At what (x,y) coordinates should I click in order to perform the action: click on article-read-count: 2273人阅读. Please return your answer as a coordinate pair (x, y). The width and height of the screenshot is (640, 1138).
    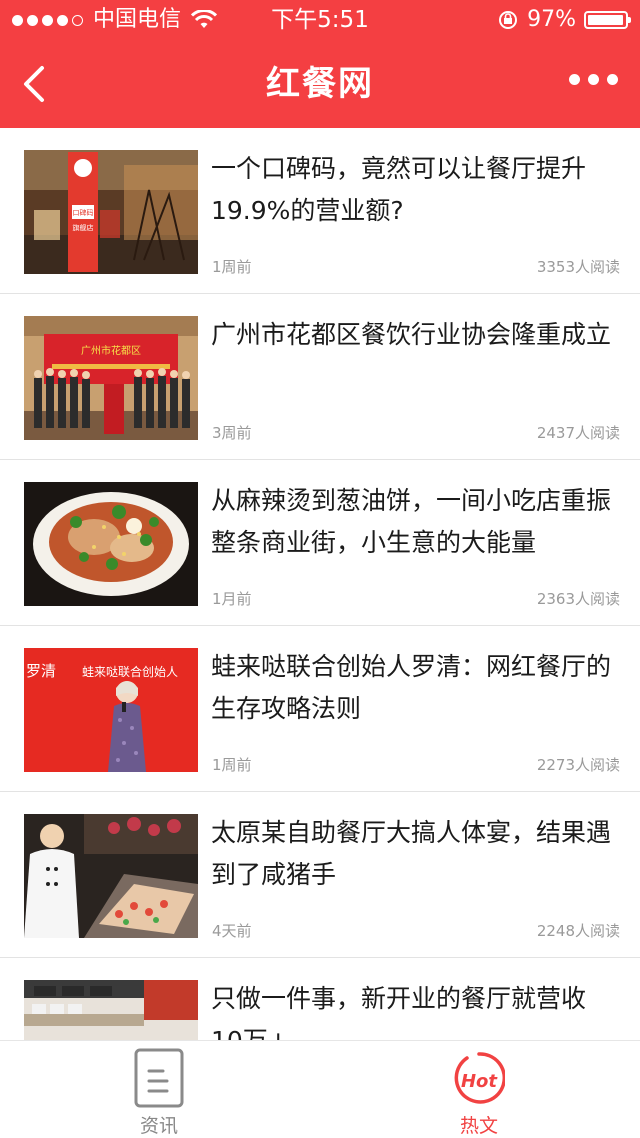
    Looking at the image, I should click on (578, 765).